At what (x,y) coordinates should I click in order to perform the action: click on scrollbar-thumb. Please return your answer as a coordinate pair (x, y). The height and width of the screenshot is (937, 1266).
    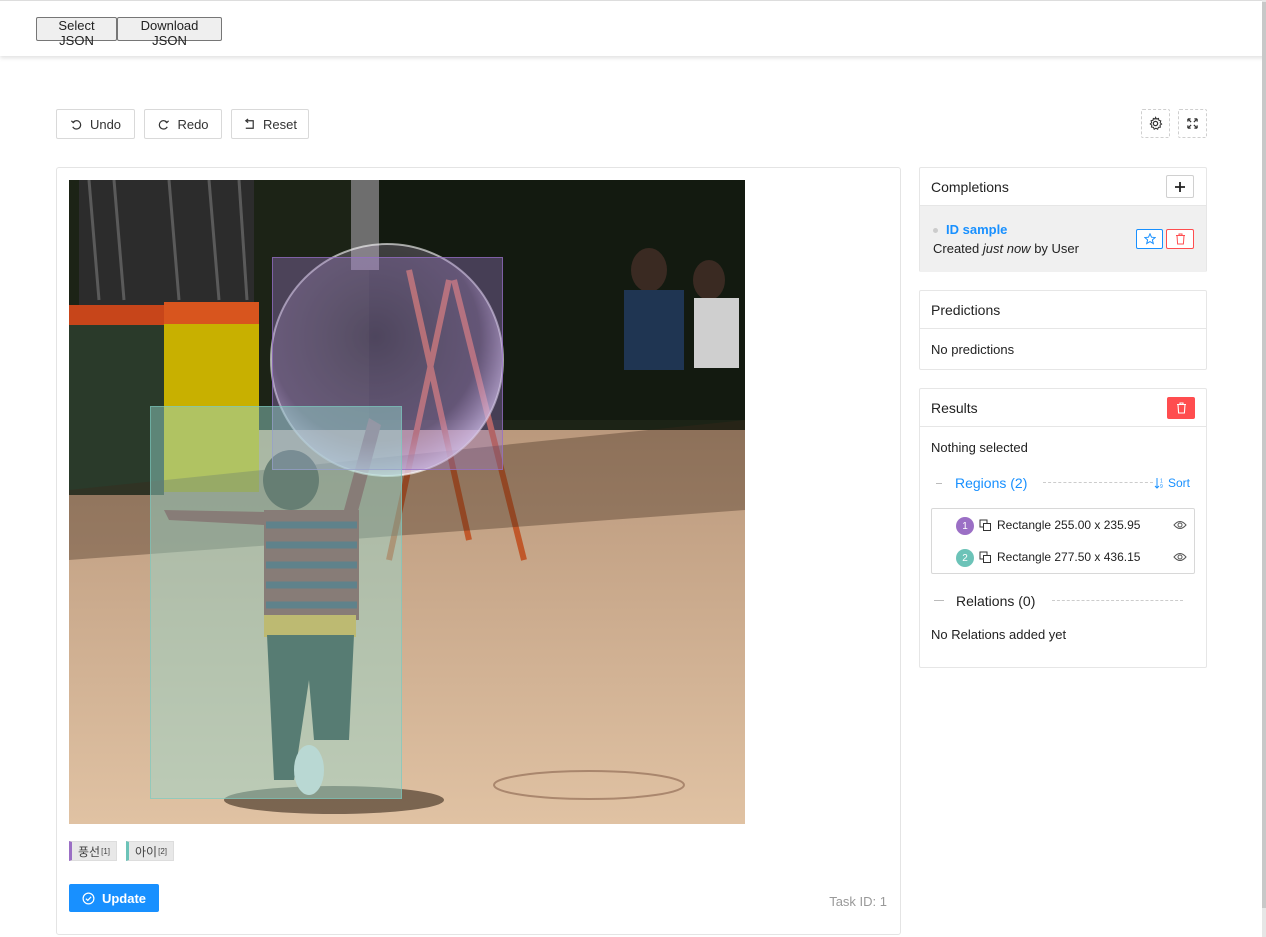
    Looking at the image, I should click on (1264, 455).